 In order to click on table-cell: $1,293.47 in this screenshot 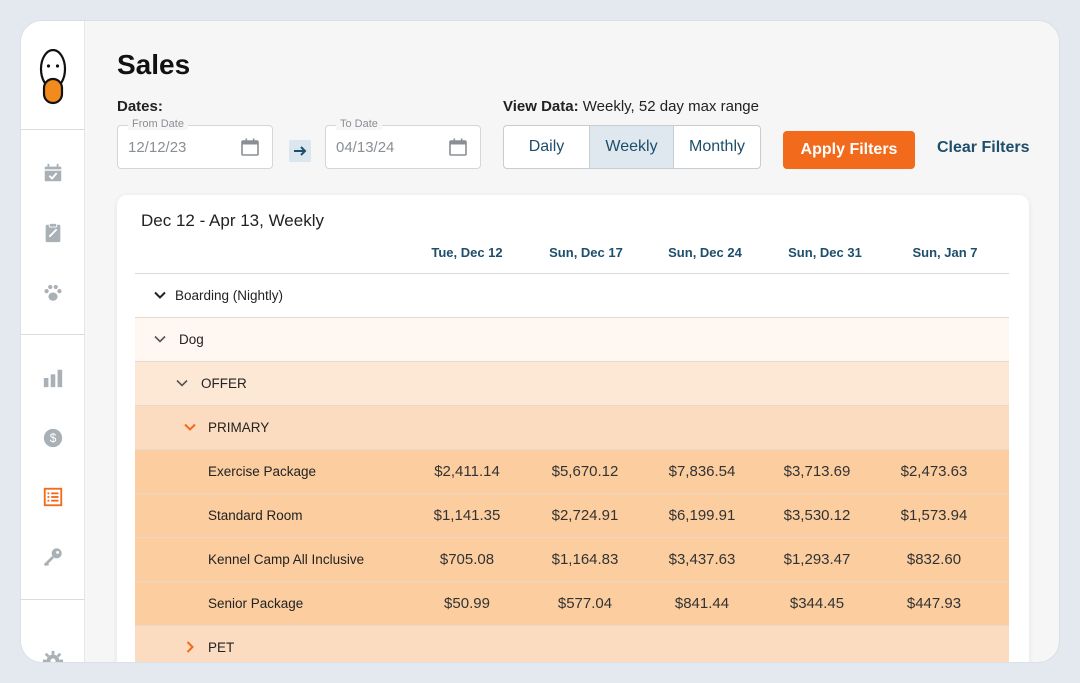, I will do `click(817, 559)`.